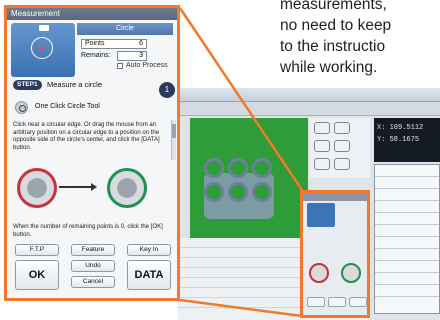 The height and width of the screenshot is (320, 440). What do you see at coordinates (147, 65) in the screenshot?
I see `auto-process-label: Auto Process` at bounding box center [147, 65].